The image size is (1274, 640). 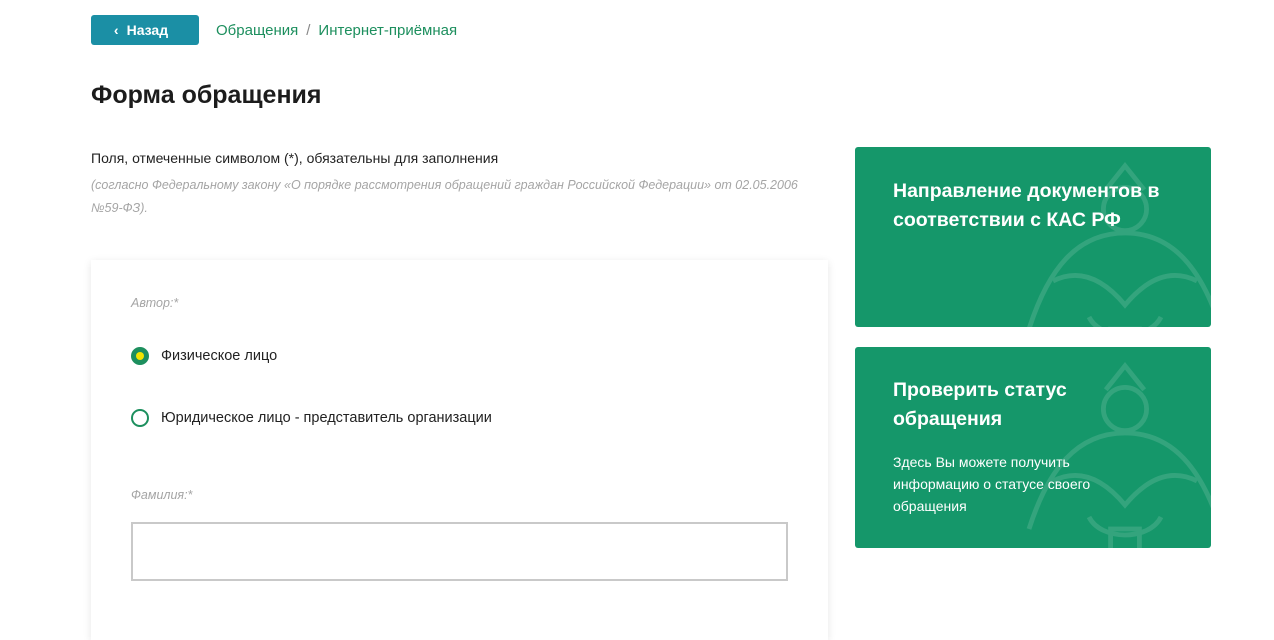 I want to click on top-navigation: ‹ Назад Обращения / Интернет-приёмная, so click(x=274, y=30).